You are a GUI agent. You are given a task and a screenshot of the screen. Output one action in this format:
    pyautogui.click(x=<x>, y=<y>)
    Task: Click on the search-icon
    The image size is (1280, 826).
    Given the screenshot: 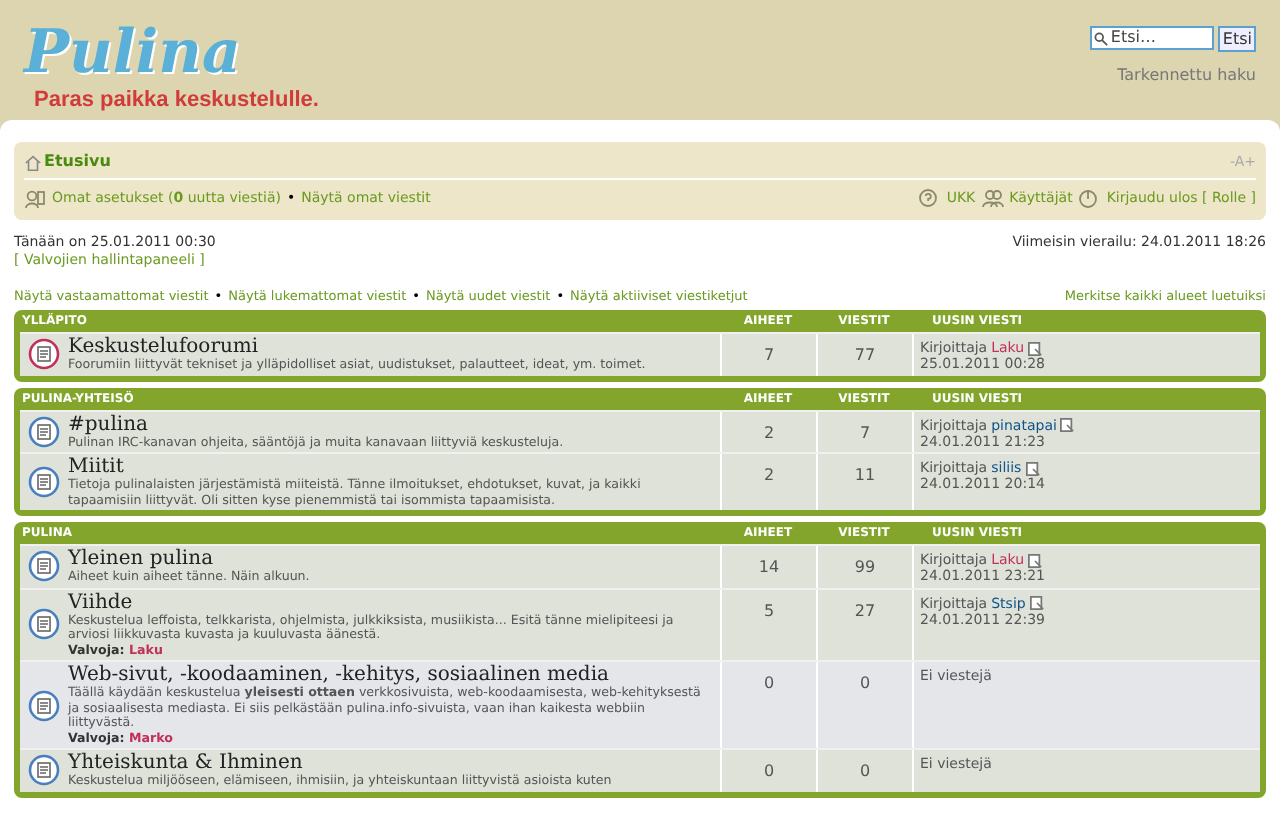 What is the action you would take?
    pyautogui.click(x=1101, y=38)
    